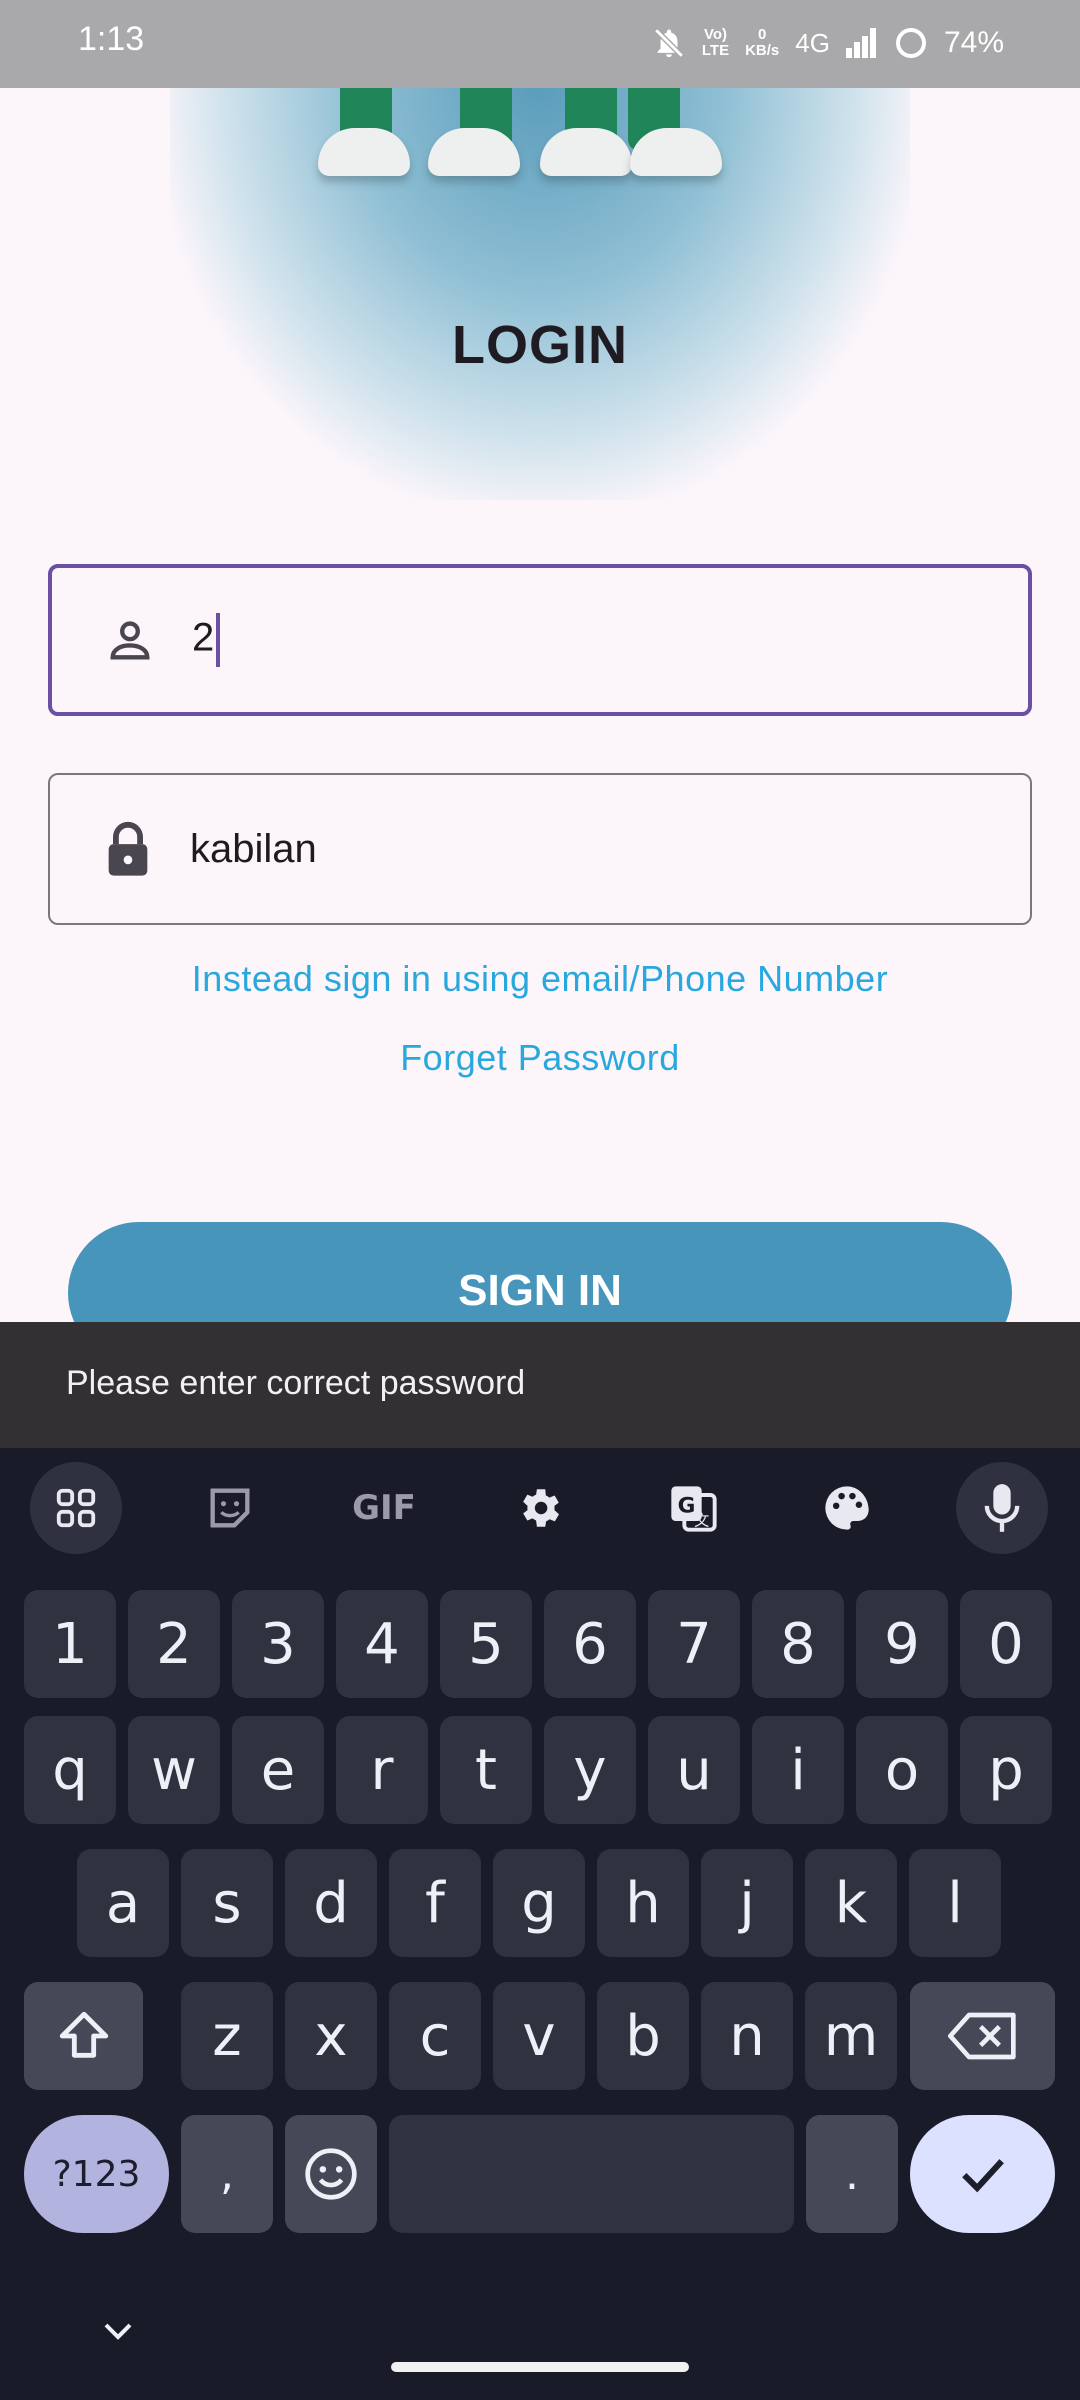 The width and height of the screenshot is (1080, 2400). I want to click on text-cursor, so click(218, 640).